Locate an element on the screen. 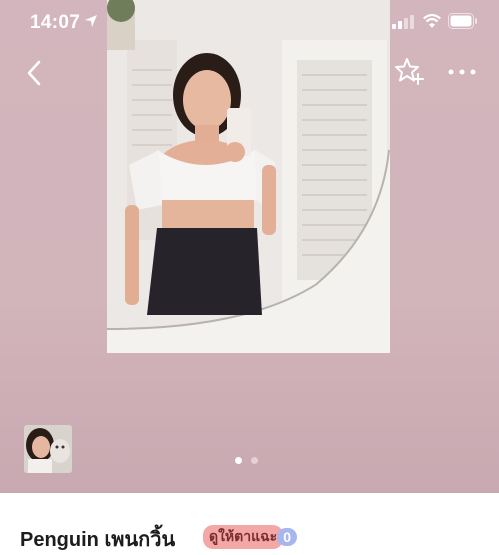 The image size is (499, 555). avatar-image is located at coordinates (48, 449).